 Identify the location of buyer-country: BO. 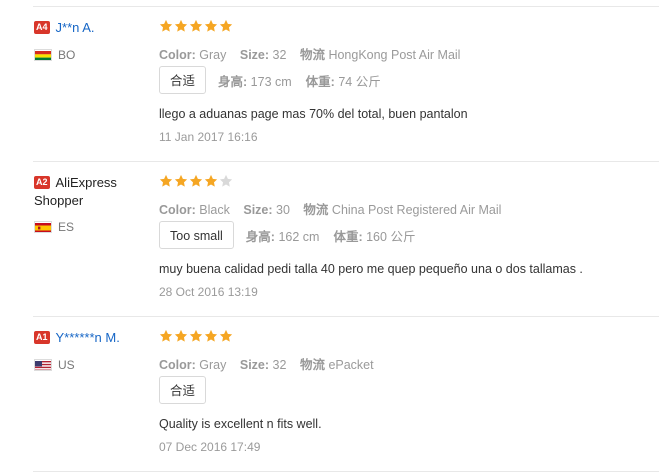
(54, 55).